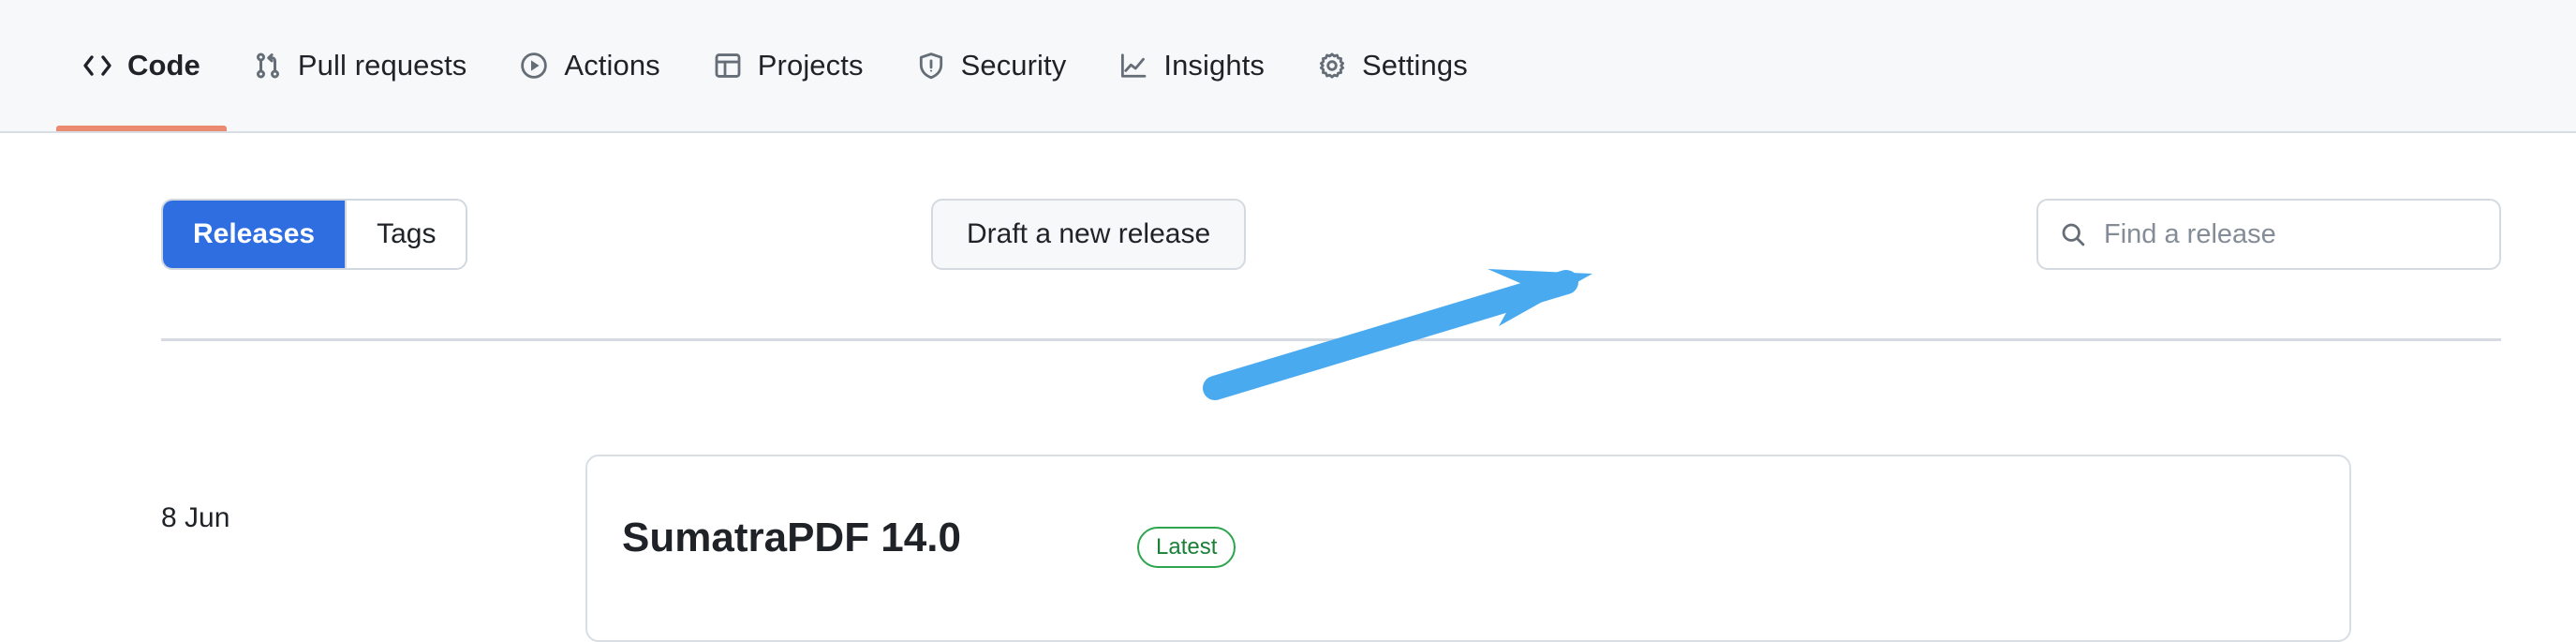 Image resolution: width=2576 pixels, height=642 pixels. What do you see at coordinates (1133, 66) in the screenshot?
I see `graph-line-icon` at bounding box center [1133, 66].